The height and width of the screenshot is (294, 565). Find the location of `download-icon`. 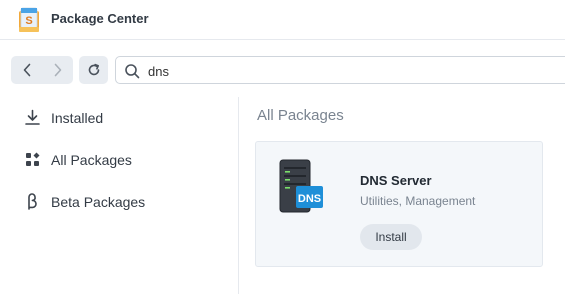

download-icon is located at coordinates (32, 117).